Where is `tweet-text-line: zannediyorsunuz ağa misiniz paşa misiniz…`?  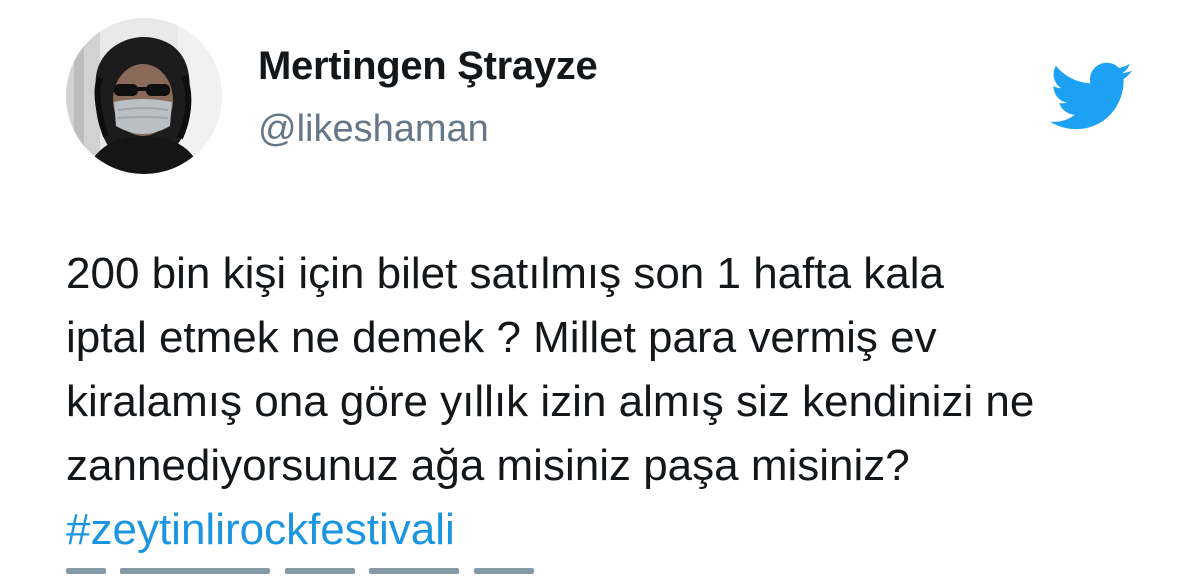 tweet-text-line: zannediyorsunuz ağa misiniz paşa misiniz… is located at coordinates (488, 465).